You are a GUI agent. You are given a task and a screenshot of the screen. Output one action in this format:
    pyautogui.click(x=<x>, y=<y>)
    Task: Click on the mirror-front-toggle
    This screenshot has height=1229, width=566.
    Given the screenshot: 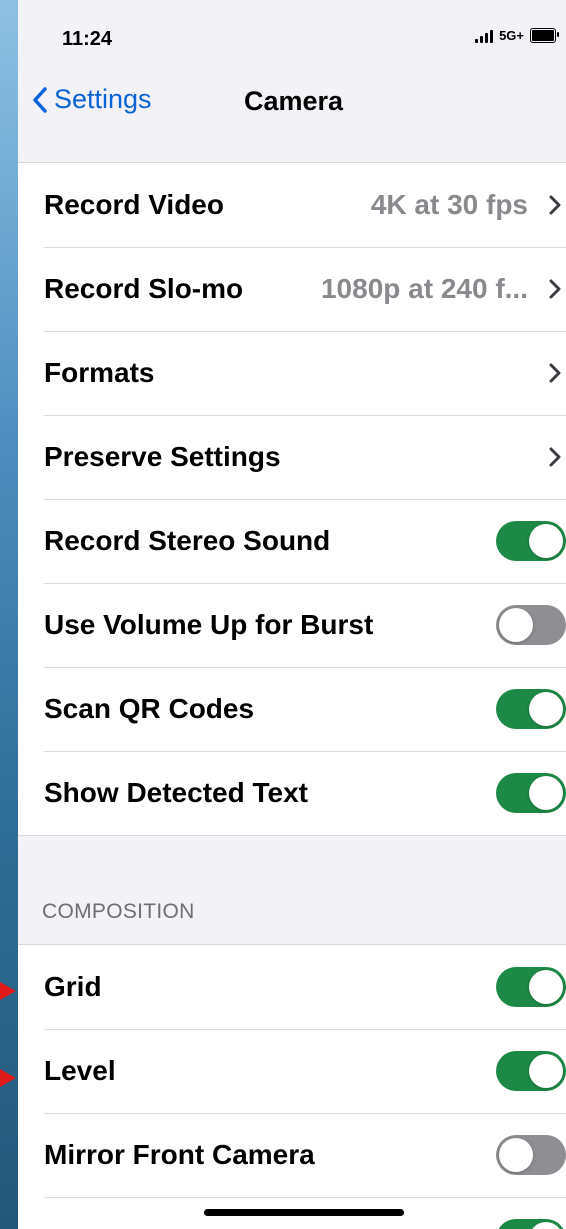 What is the action you would take?
    pyautogui.click(x=531, y=1155)
    